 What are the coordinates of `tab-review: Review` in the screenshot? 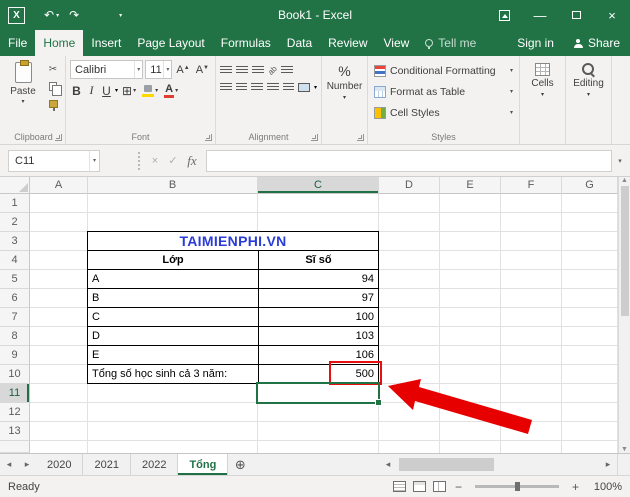 It's located at (347, 43).